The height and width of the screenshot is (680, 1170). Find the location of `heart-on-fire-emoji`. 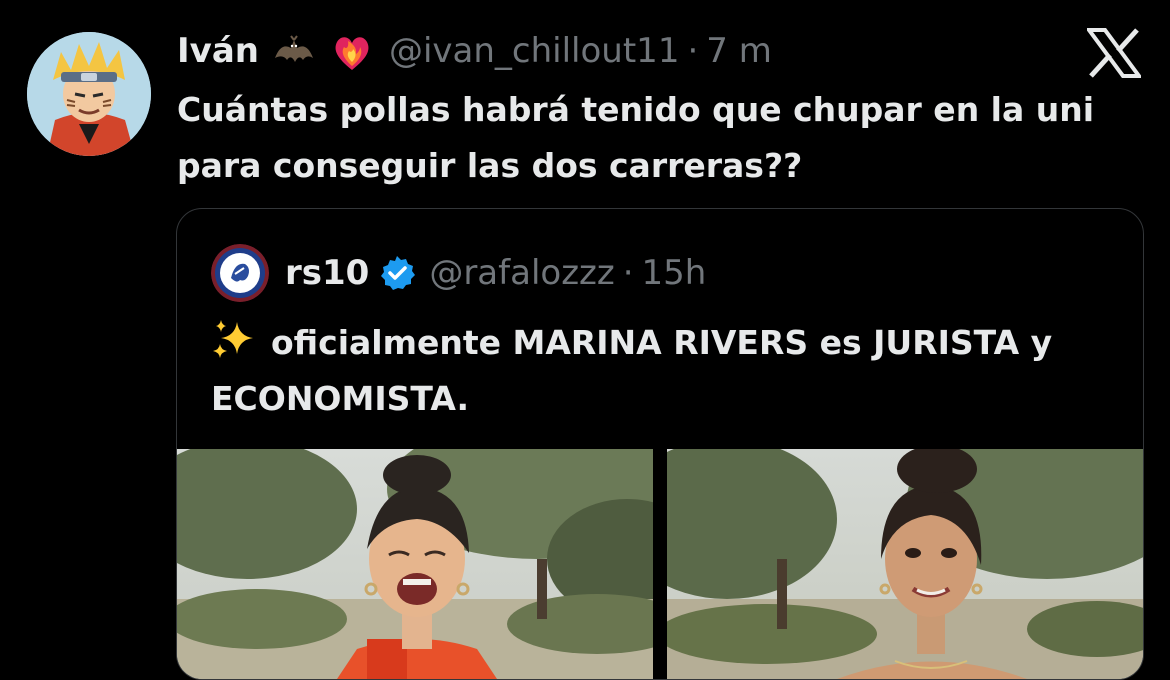

heart-on-fire-emoji is located at coordinates (352, 53).